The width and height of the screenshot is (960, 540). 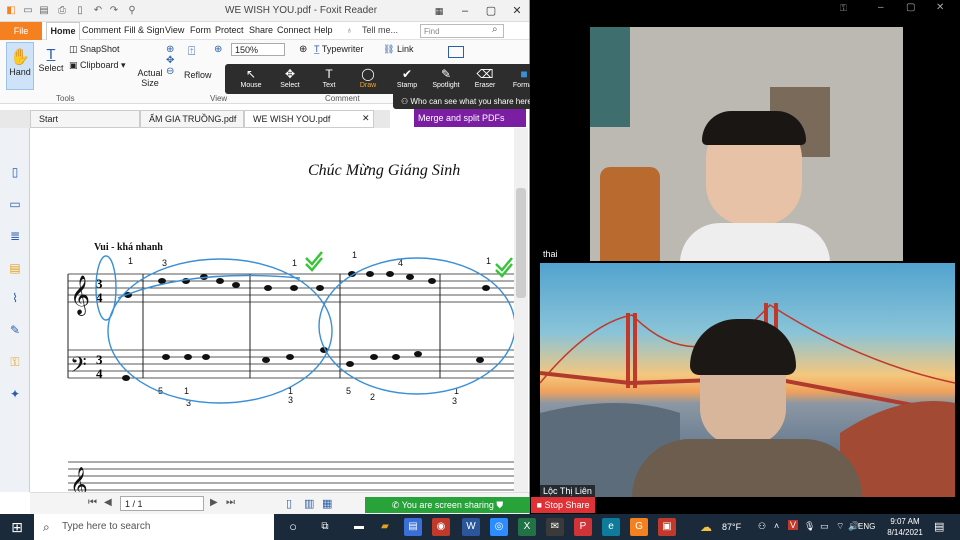 What do you see at coordinates (261, 30) in the screenshot?
I see `menu-share: Share` at bounding box center [261, 30].